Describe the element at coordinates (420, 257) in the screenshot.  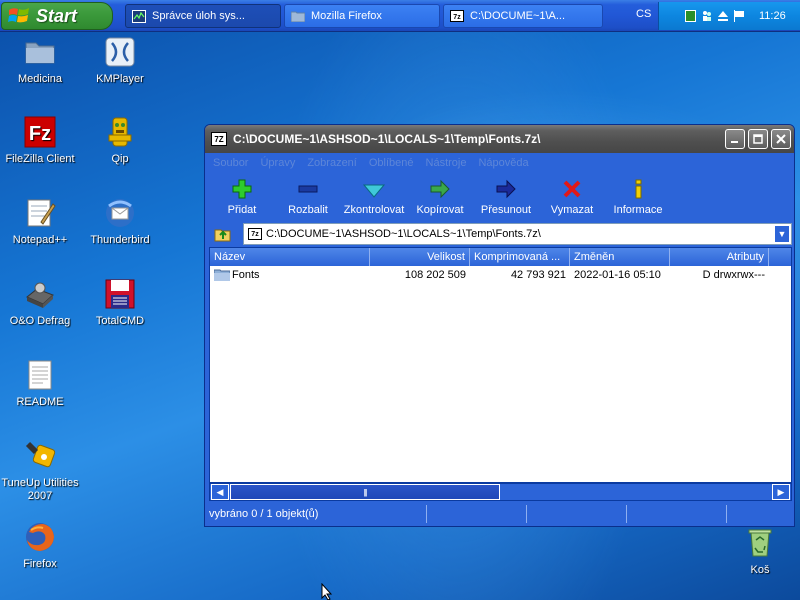
I see `column-header-size: Velikost` at that location.